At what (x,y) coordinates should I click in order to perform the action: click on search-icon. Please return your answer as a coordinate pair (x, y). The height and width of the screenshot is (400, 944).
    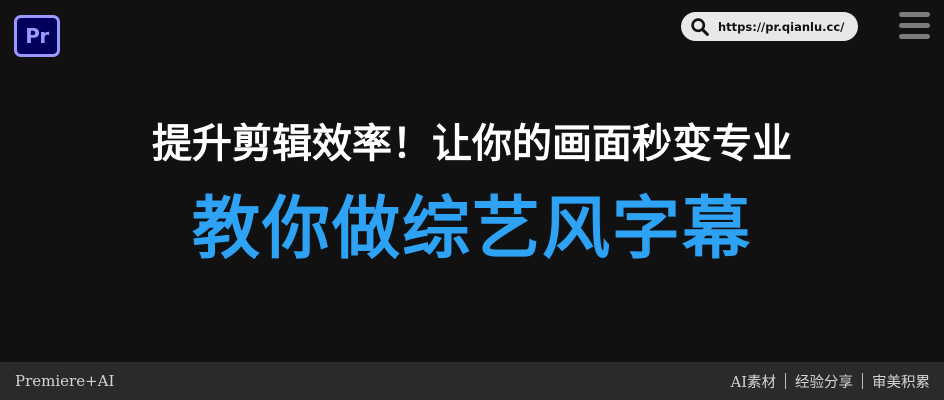
    Looking at the image, I should click on (700, 27).